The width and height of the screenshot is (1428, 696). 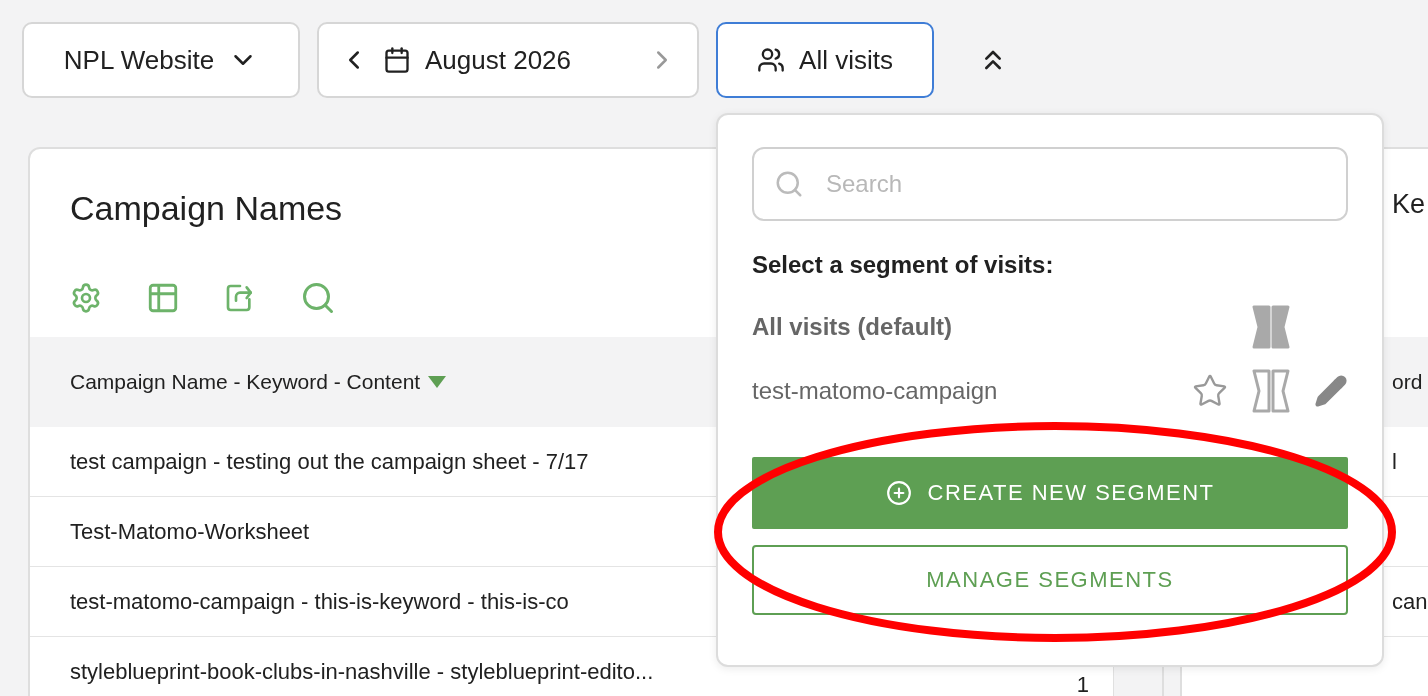 I want to click on calendar-icon, so click(x=397, y=60).